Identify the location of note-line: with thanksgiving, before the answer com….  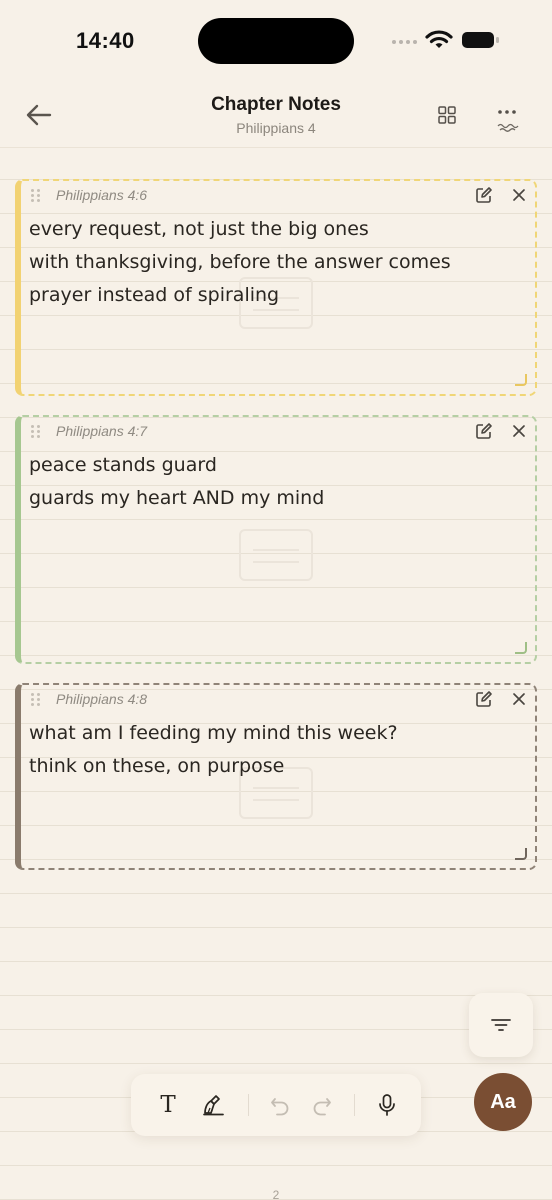
(240, 262).